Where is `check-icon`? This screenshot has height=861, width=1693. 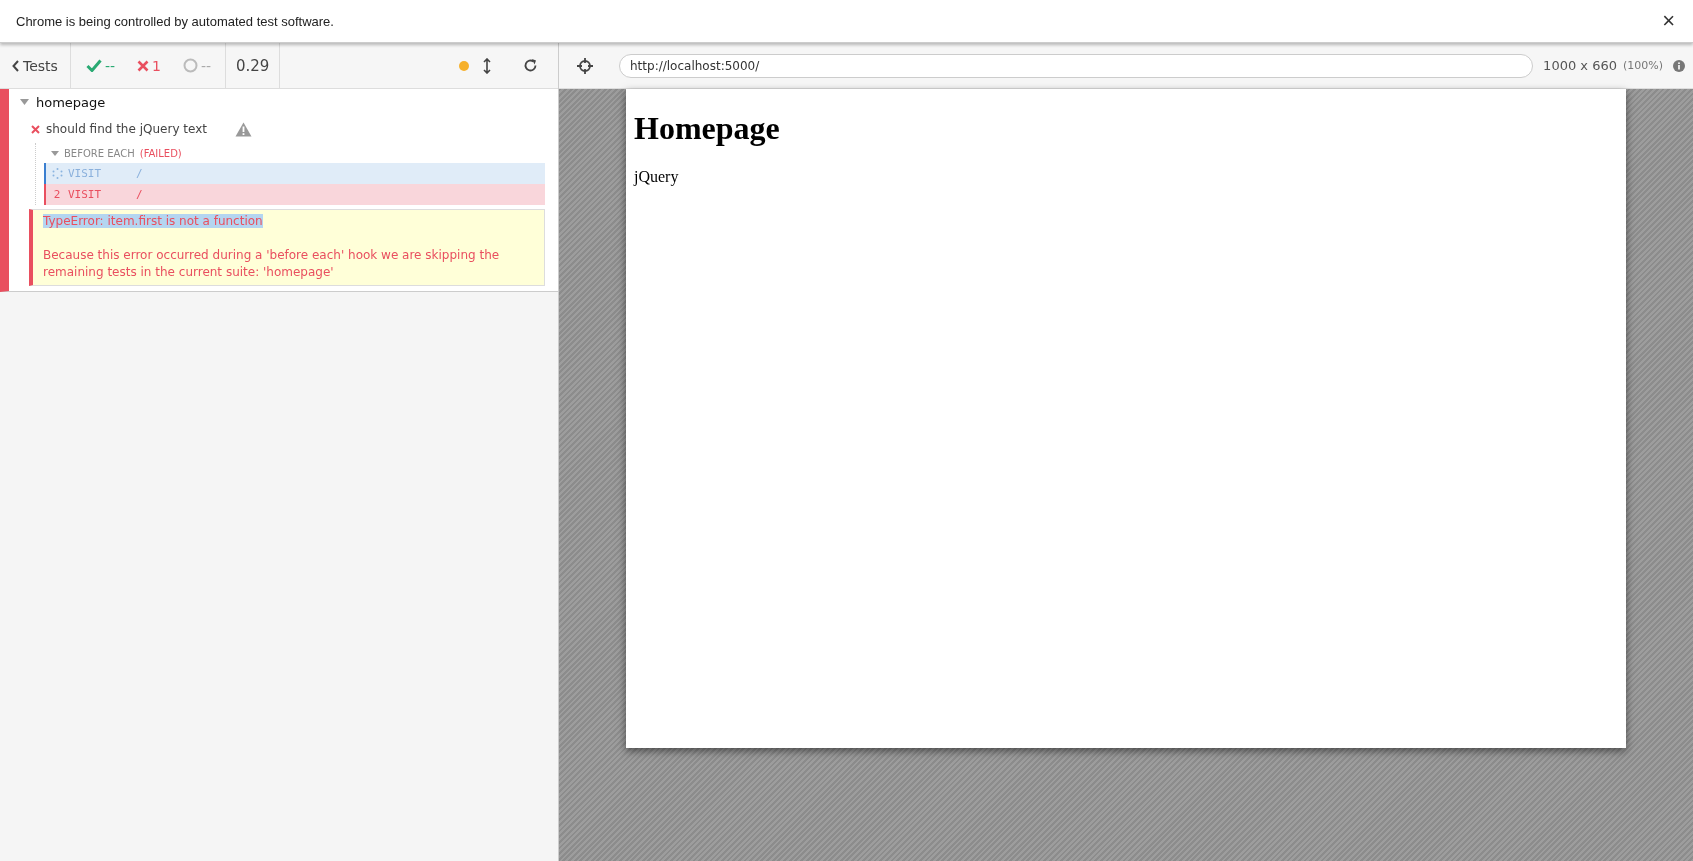
check-icon is located at coordinates (93, 65).